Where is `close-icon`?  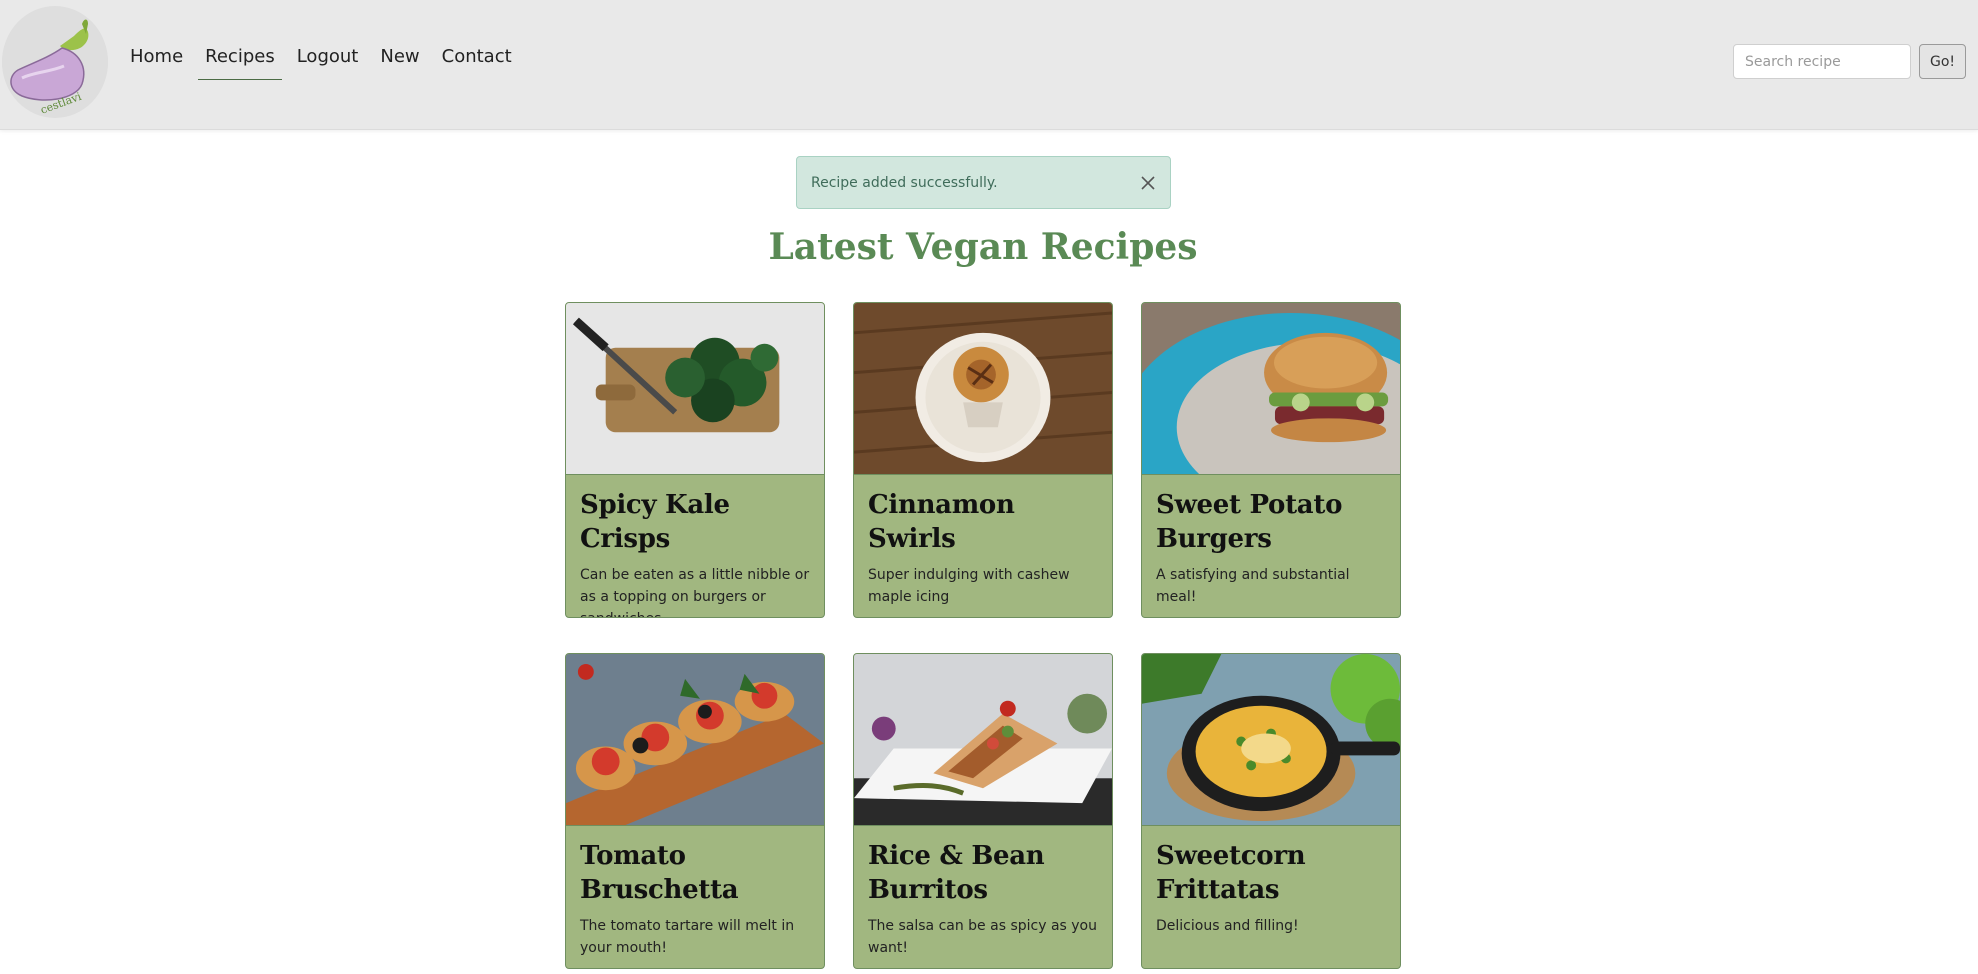 close-icon is located at coordinates (1148, 183).